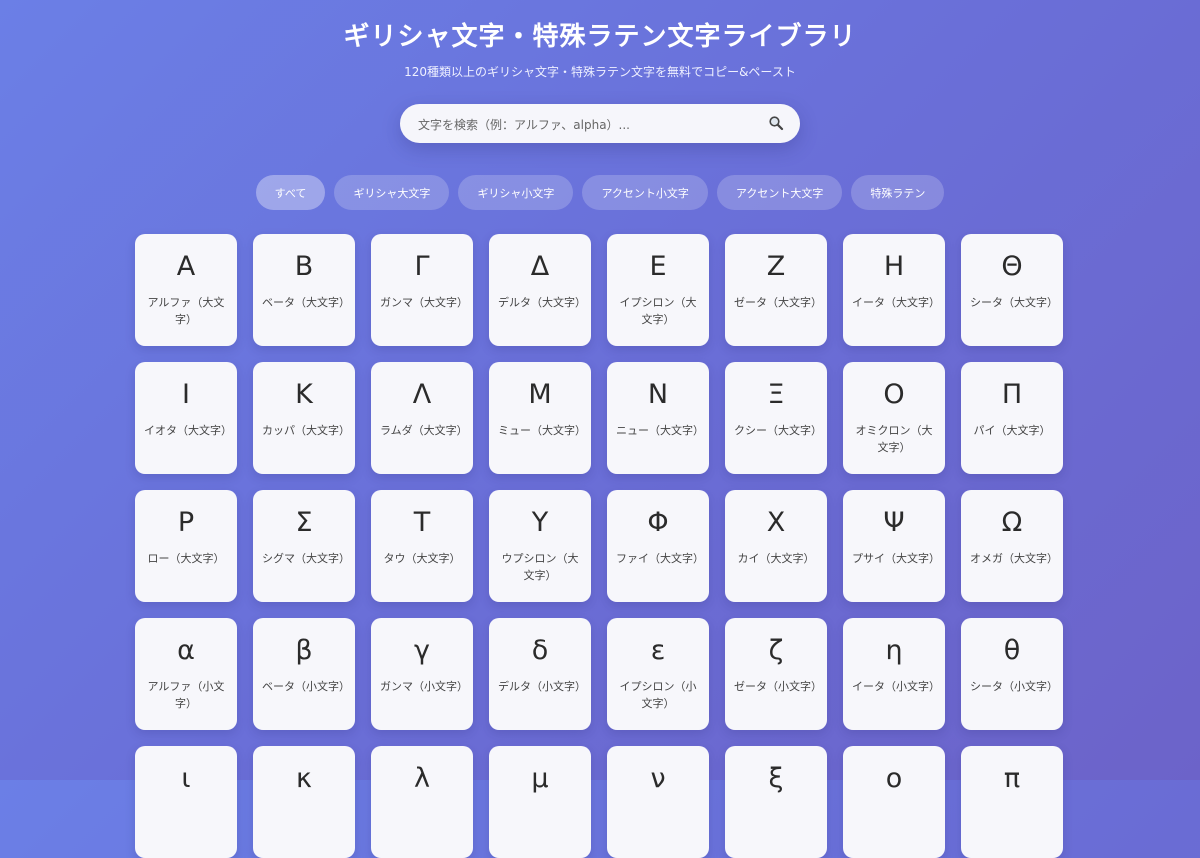 The height and width of the screenshot is (858, 1200). I want to click on character-name: ウプシロン（大文字）, so click(540, 567).